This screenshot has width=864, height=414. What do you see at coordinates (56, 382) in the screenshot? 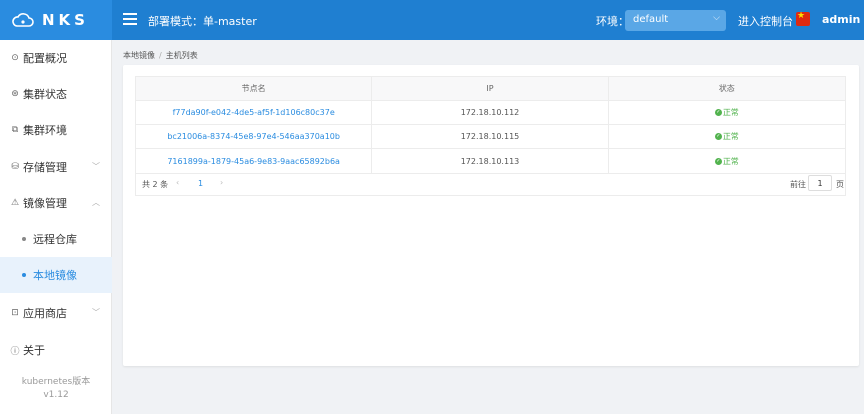
I see `k8s-version-label: kubernetes版本` at bounding box center [56, 382].